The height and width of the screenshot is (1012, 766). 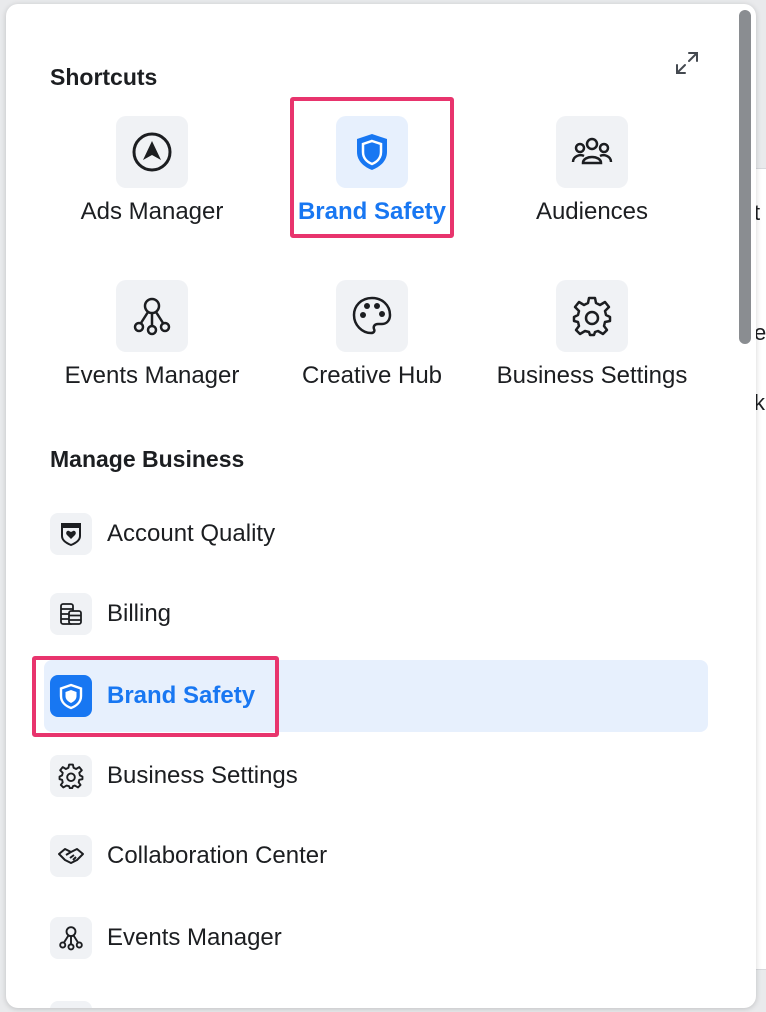 I want to click on manage-business-heading: Manage Business, so click(x=147, y=459).